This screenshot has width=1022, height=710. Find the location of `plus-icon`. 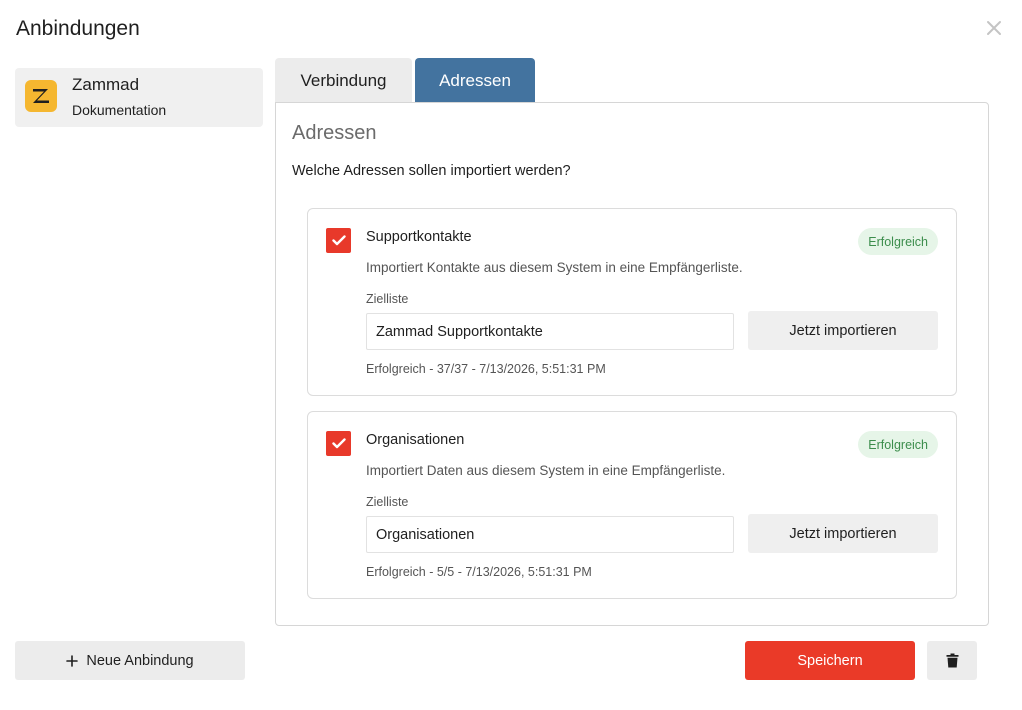

plus-icon is located at coordinates (72, 660).